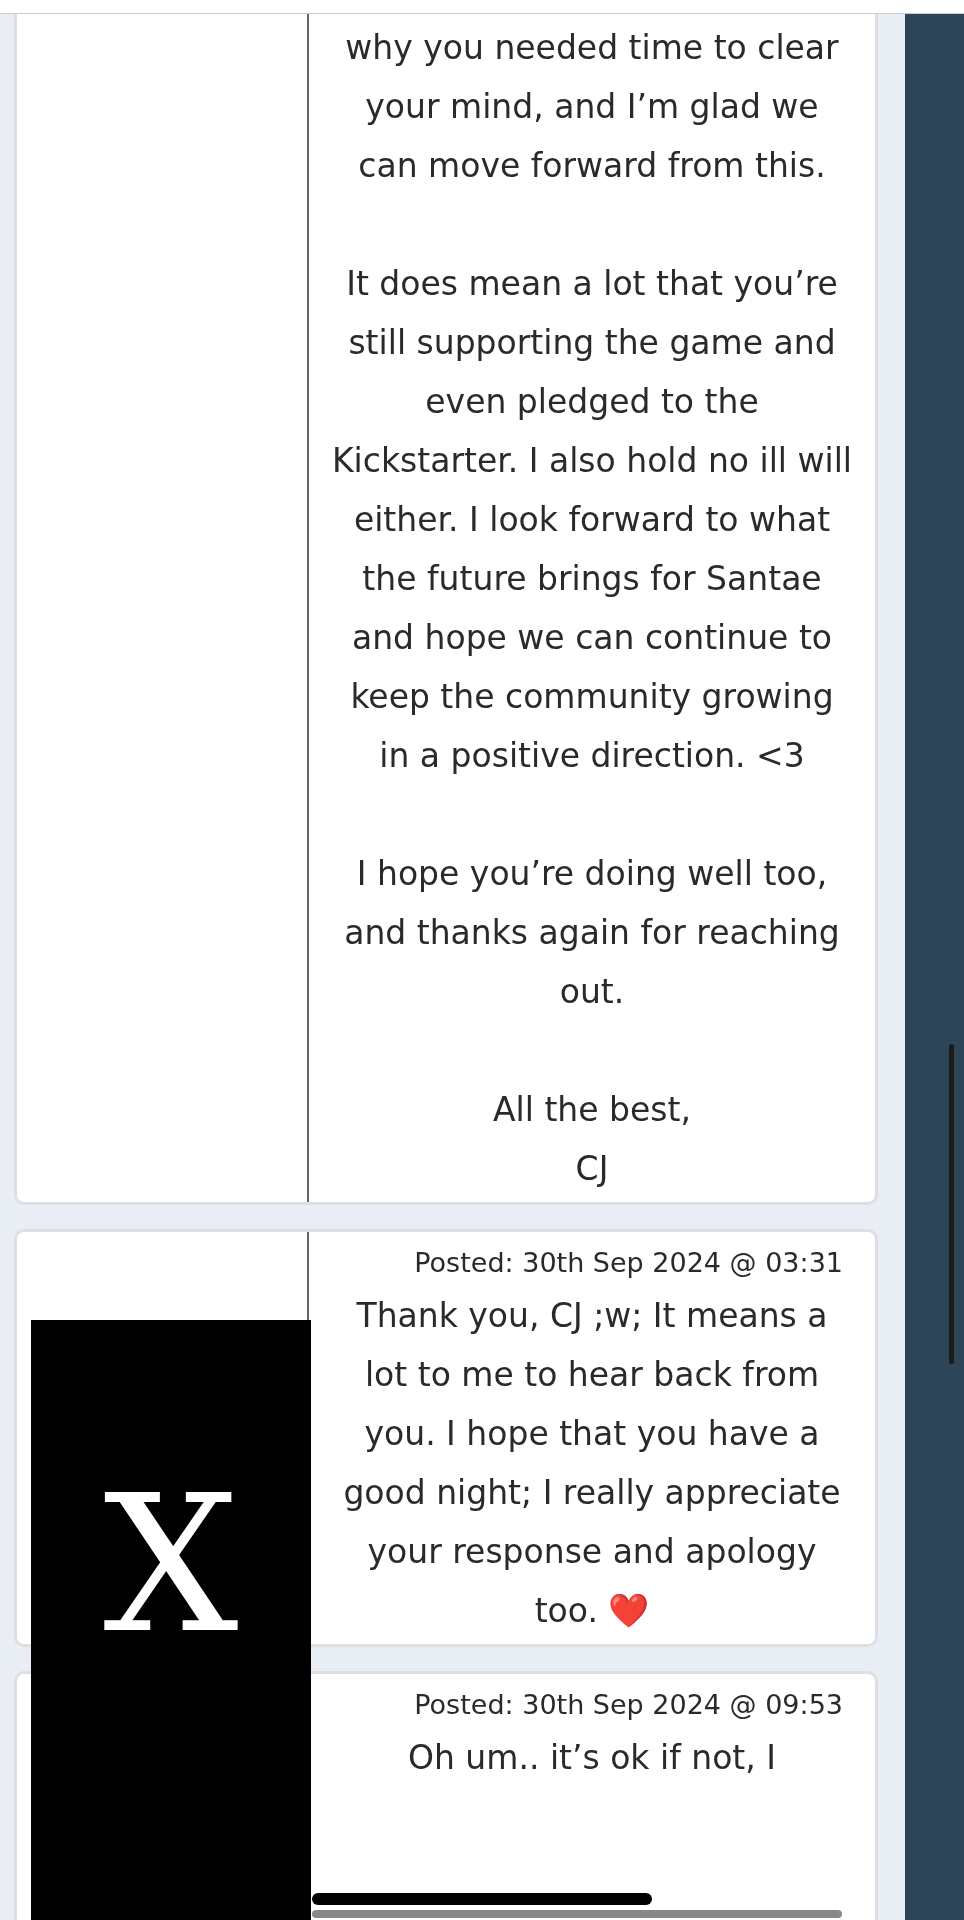 The width and height of the screenshot is (964, 1920). I want to click on post-text: I hope you’re doing well too, and thanks again for reaching out., so click(592, 933).